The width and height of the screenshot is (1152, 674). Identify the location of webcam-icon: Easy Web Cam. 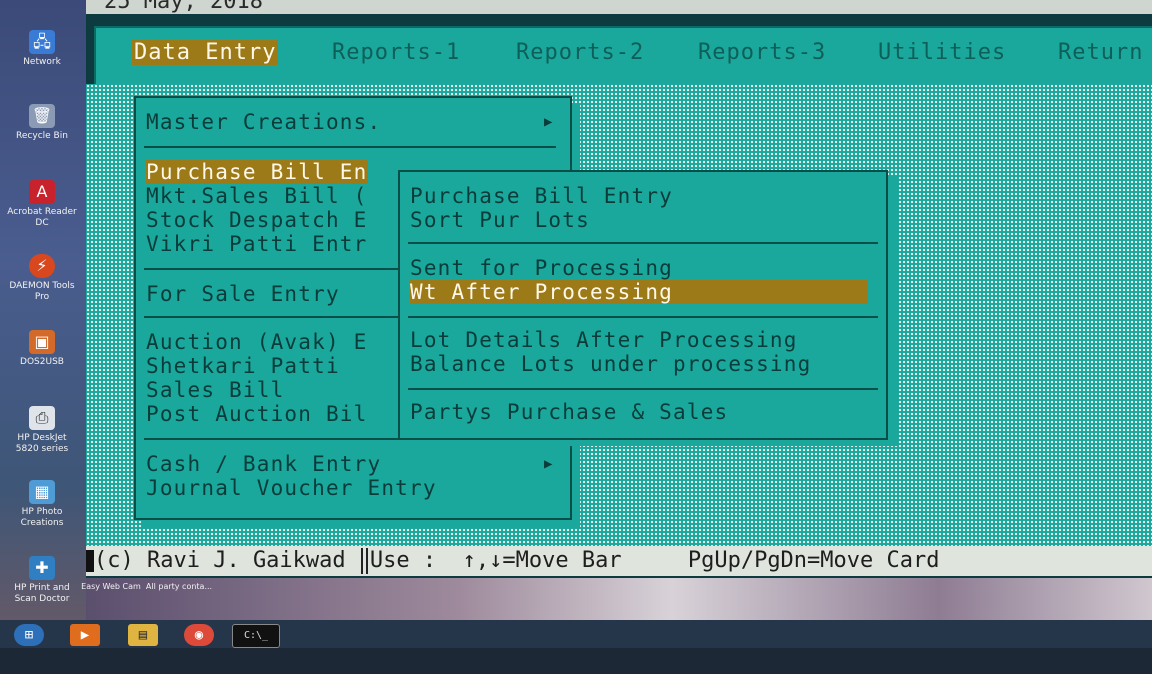
(111, 586).